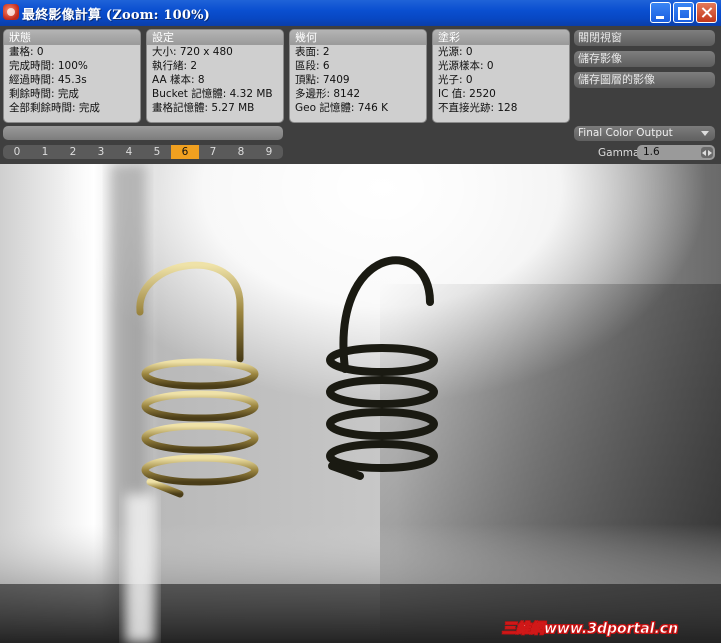 Image resolution: width=721 pixels, height=643 pixels. I want to click on settings-row: 畫格記憶體: 5.27 MB, so click(203, 108).